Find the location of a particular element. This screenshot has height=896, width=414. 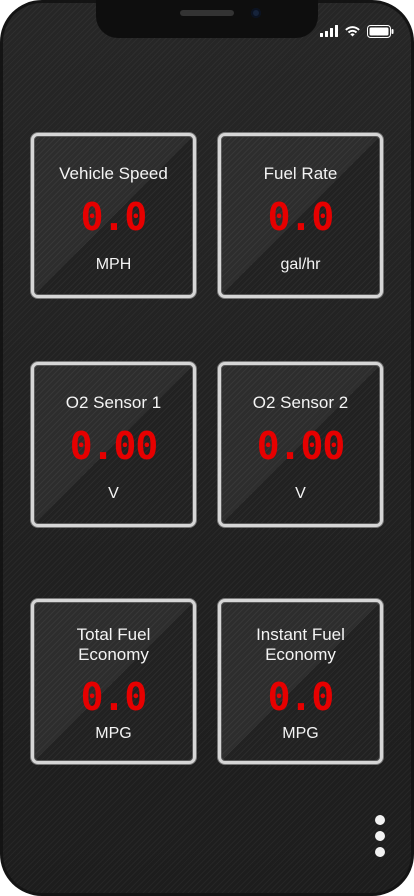

gauge-o2-sensor-2: O2 Sensor 2 0.00 V is located at coordinates (300, 444).